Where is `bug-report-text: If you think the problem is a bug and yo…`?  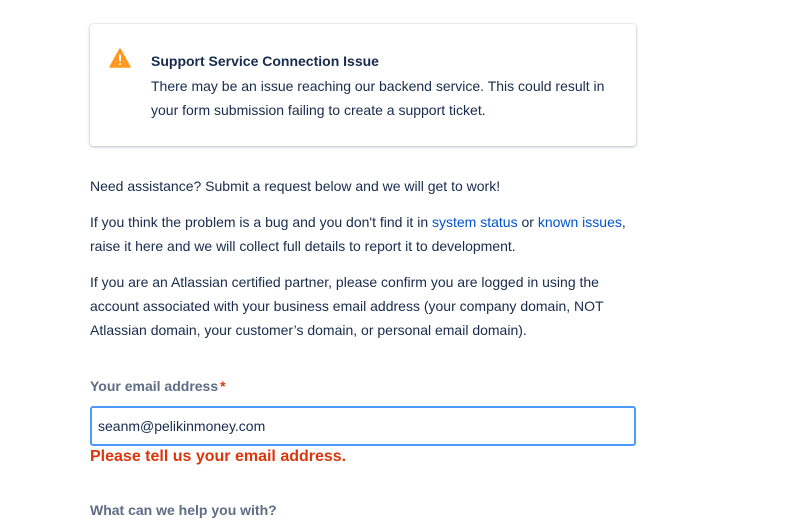 bug-report-text: If you think the problem is a bug and yo… is located at coordinates (360, 234).